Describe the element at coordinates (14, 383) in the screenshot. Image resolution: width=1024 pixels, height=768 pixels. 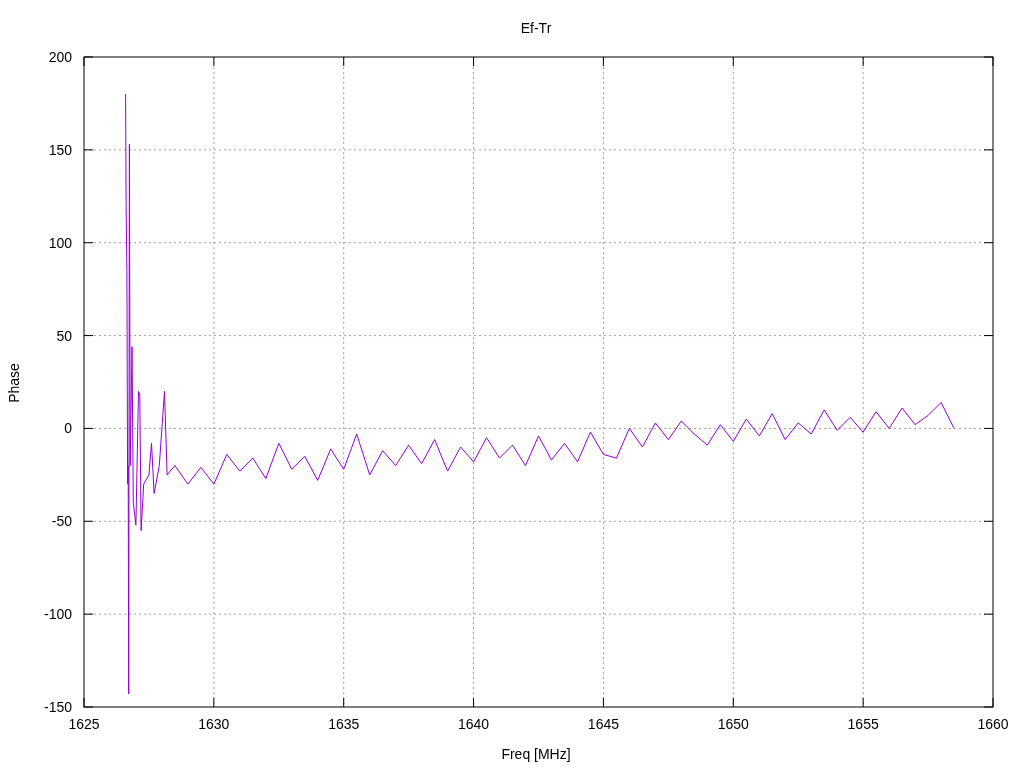
I see `y-axis-label: Phase` at that location.